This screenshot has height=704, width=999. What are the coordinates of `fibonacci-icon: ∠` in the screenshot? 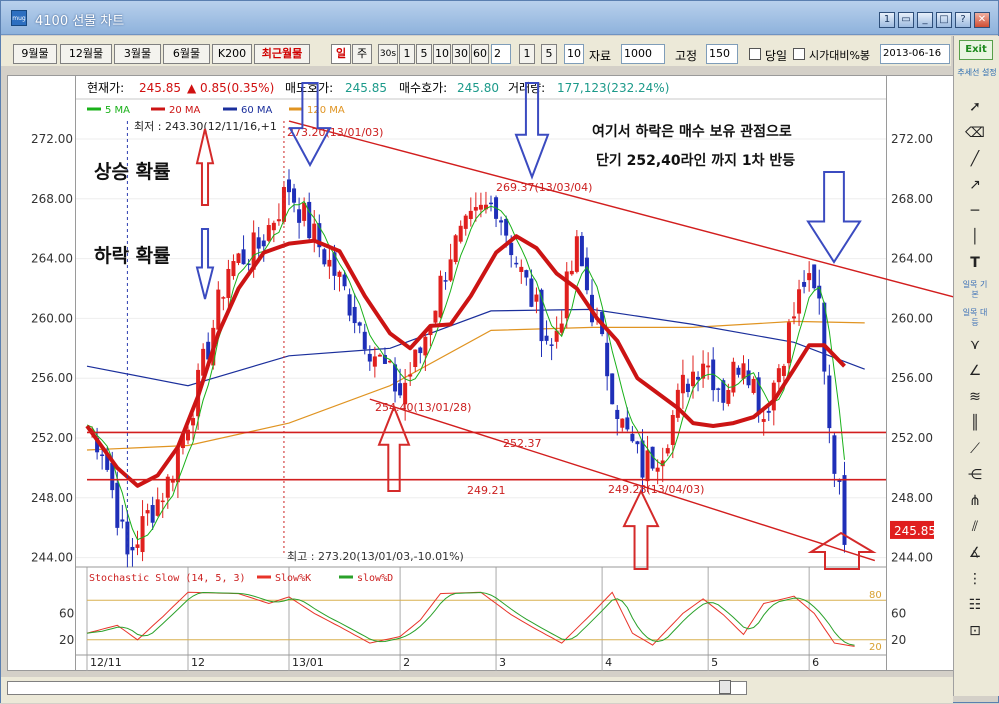 It's located at (975, 371).